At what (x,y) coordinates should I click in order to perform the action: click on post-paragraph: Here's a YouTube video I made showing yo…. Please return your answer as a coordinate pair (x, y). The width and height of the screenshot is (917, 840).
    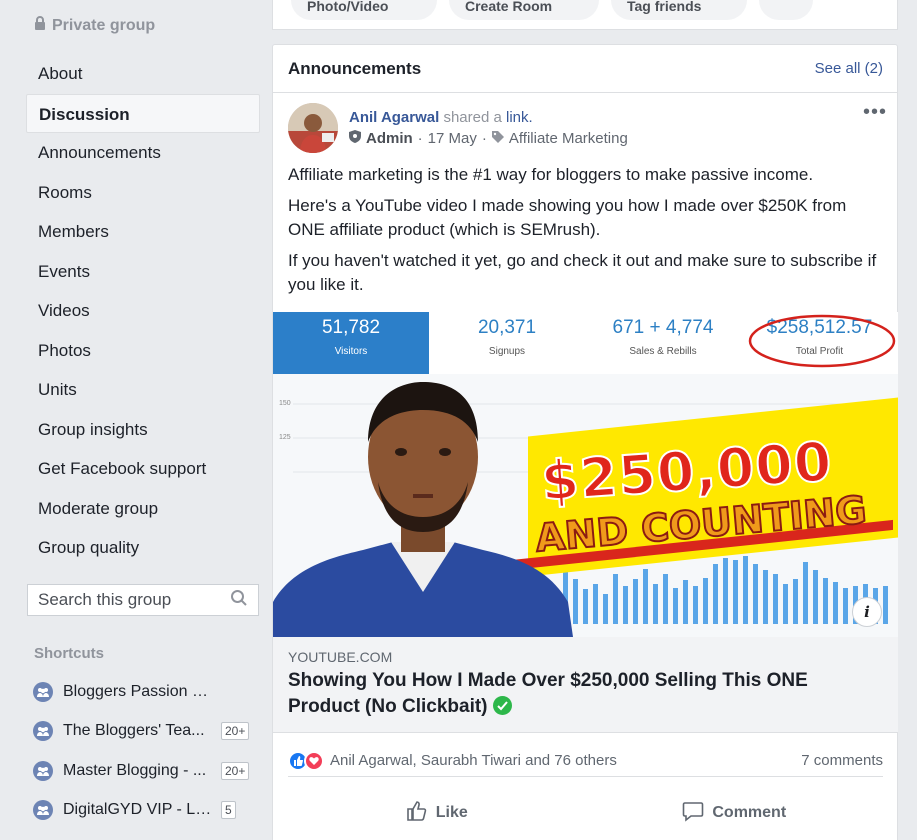
    Looking at the image, I should click on (567, 217).